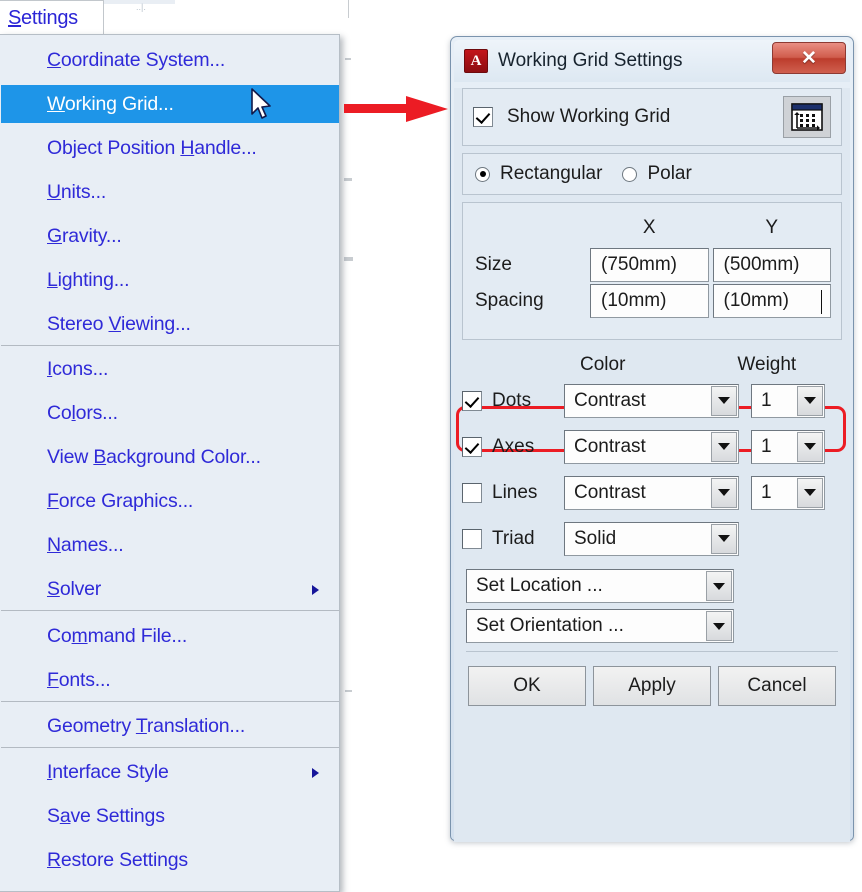 The image size is (862, 892). I want to click on axes-color-combo: Contrast, so click(651, 446).